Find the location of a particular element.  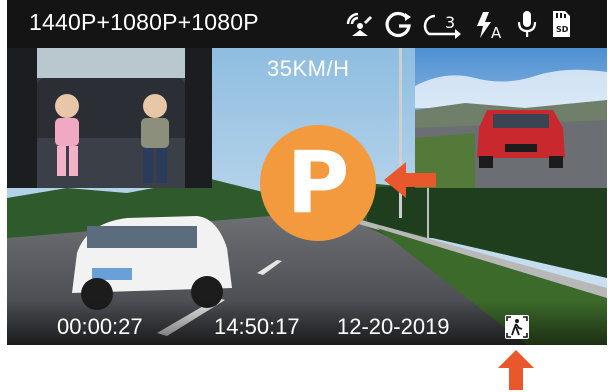

parking-letter: P is located at coordinates (318, 183).